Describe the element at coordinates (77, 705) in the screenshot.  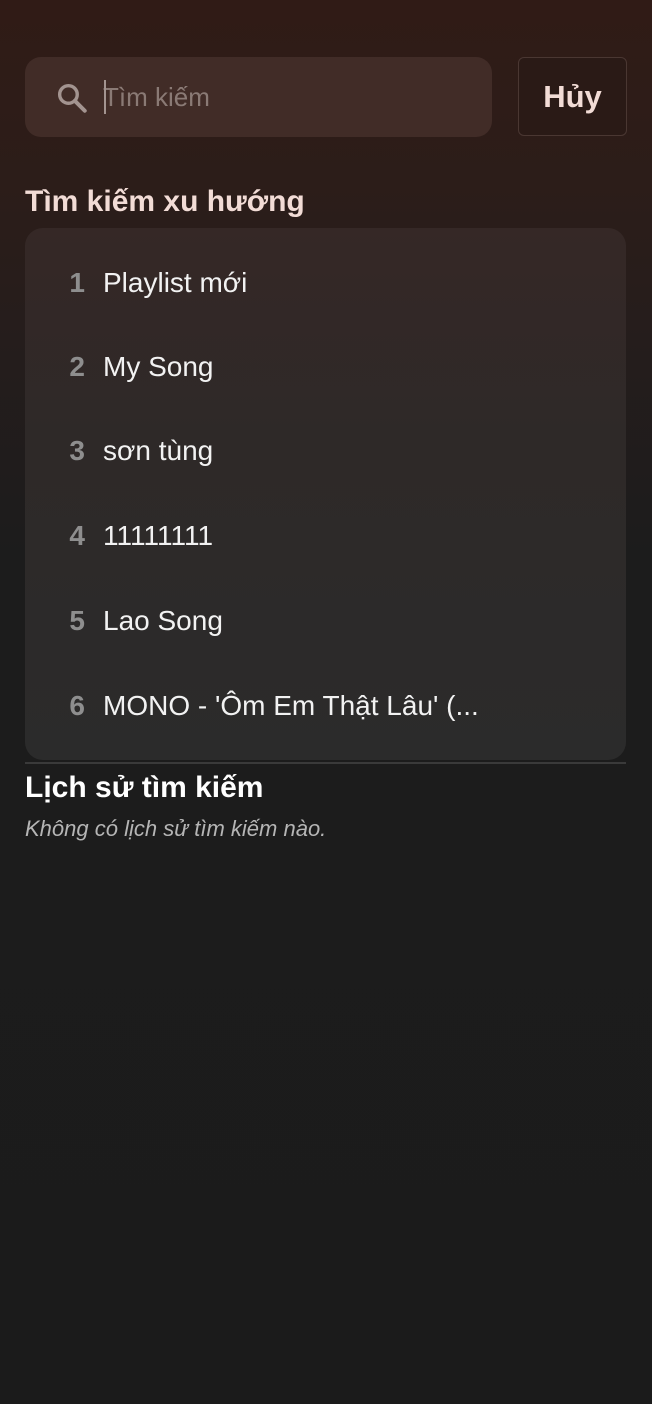
I see `trending-rank: 6` at that location.